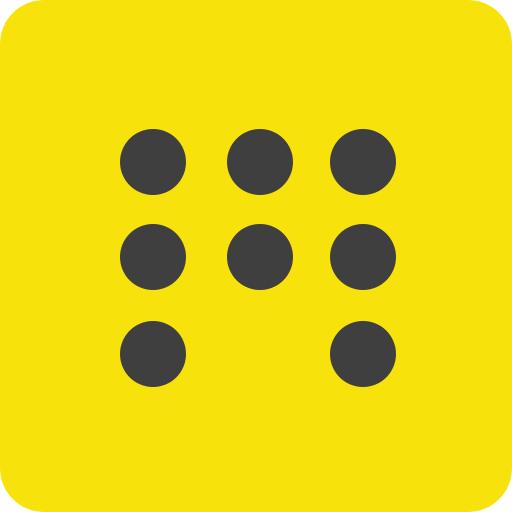  Describe the element at coordinates (363, 354) in the screenshot. I see `dot-r3-c3` at that location.